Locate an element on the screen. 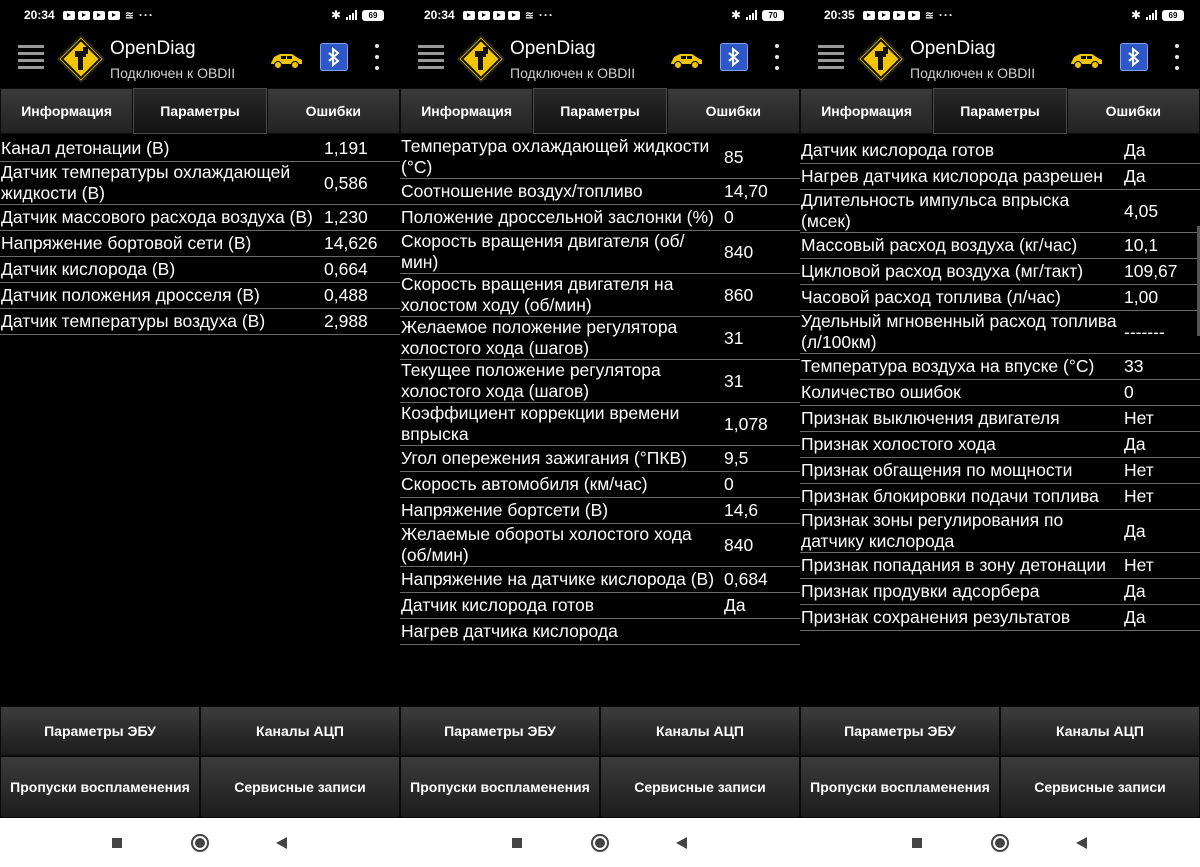  cast-icon: ≊ is located at coordinates (529, 15).